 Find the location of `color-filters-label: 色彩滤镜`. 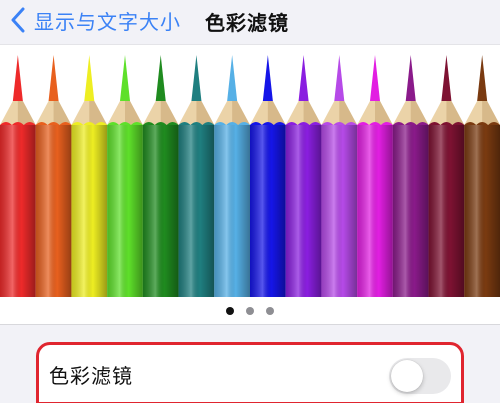

color-filters-label: 色彩滤镜 is located at coordinates (91, 376).